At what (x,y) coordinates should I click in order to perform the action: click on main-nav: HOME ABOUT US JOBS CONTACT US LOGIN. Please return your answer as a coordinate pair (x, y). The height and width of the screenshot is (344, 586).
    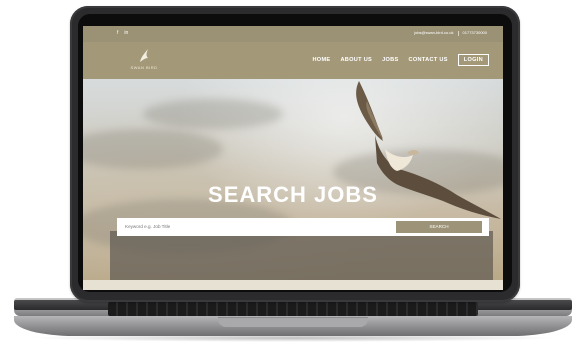
    Looking at the image, I should click on (400, 60).